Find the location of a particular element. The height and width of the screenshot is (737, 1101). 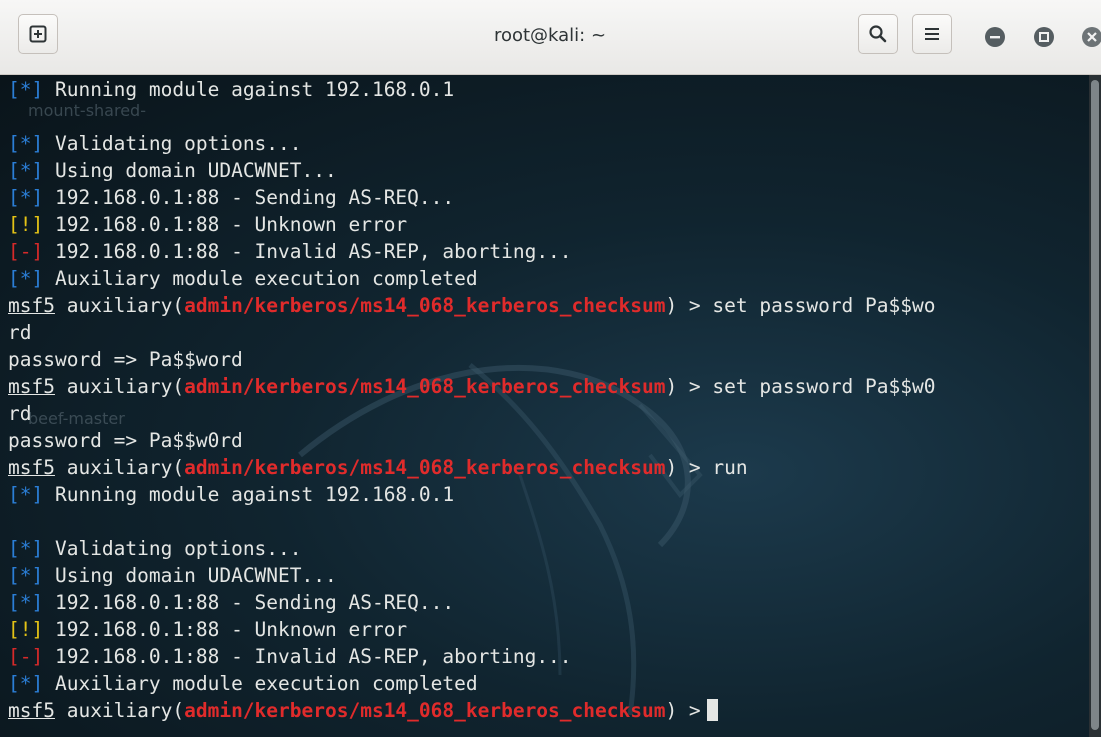

output-text: password => Pa$$w0rd is located at coordinates (125, 440).